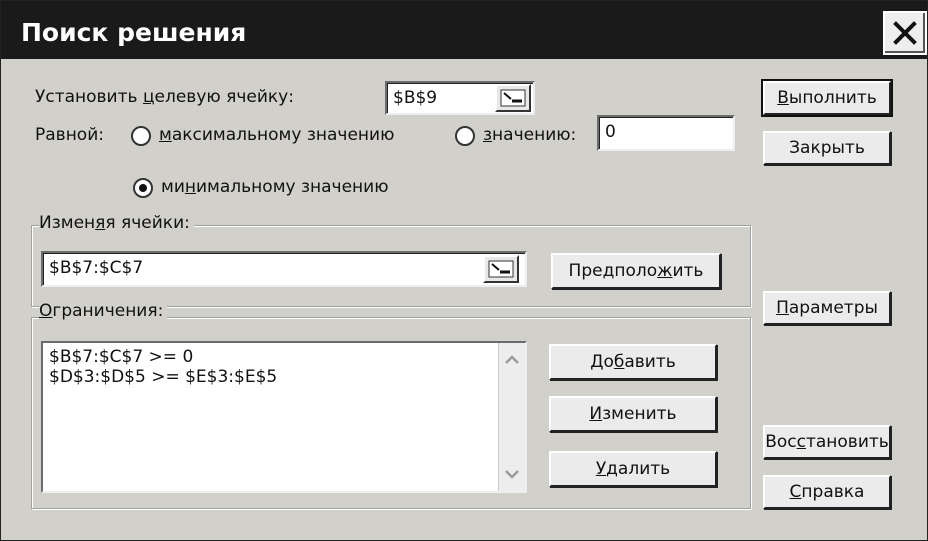 The width and height of the screenshot is (928, 541). Describe the element at coordinates (827, 148) in the screenshot. I see `close-button: Закрыть` at that location.